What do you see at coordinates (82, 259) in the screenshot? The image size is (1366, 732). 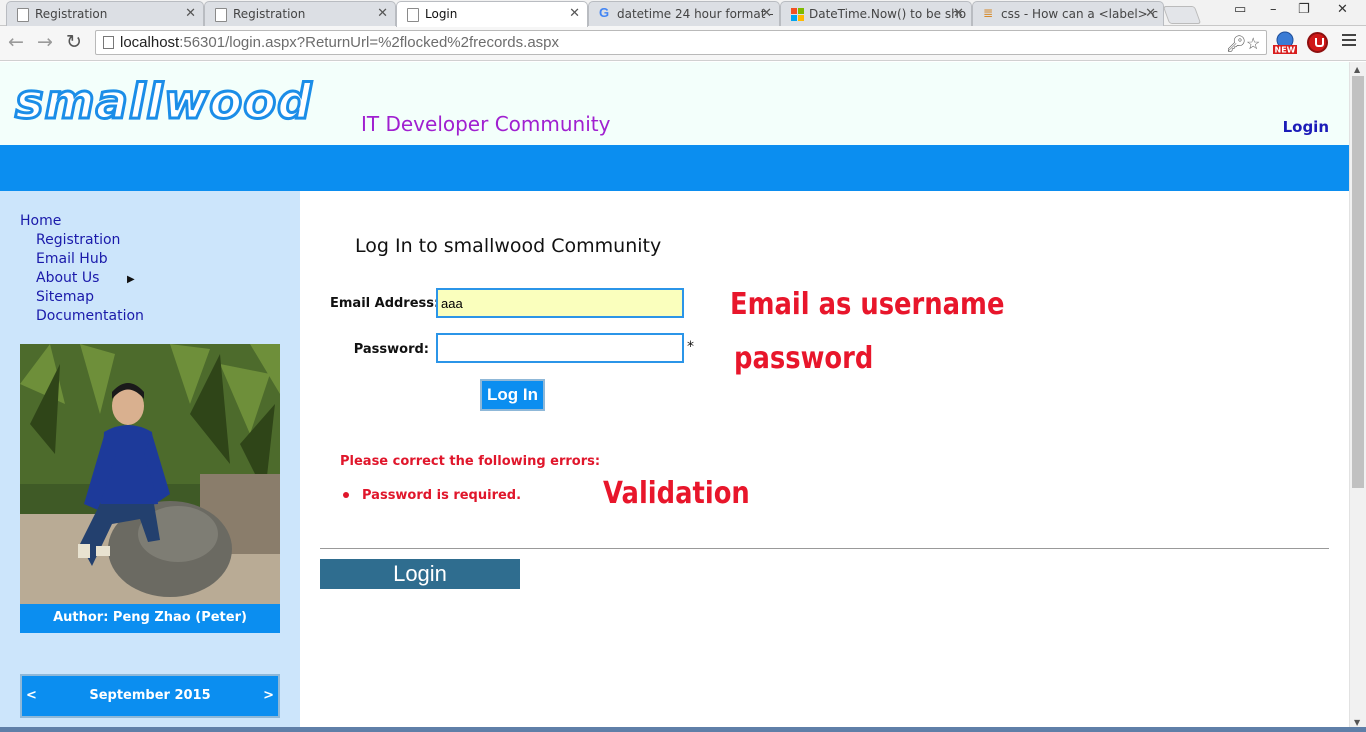 I see `sidebar-item-email-hub: Email Hub` at bounding box center [82, 259].